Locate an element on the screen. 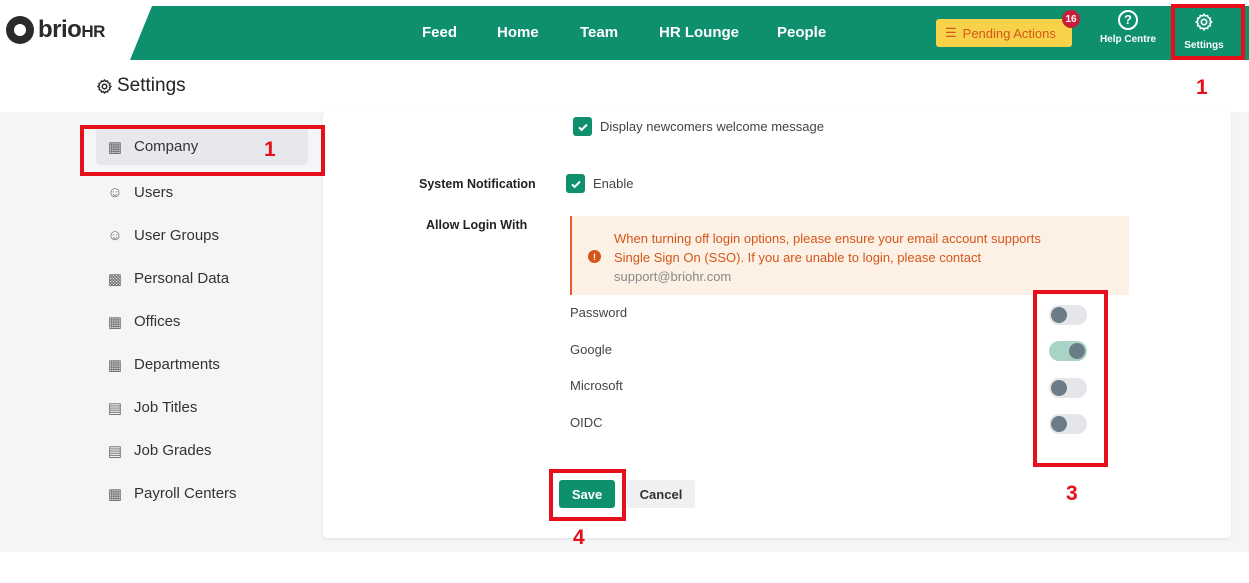 The width and height of the screenshot is (1249, 583). settings-button: Settings is located at coordinates (1204, 33).